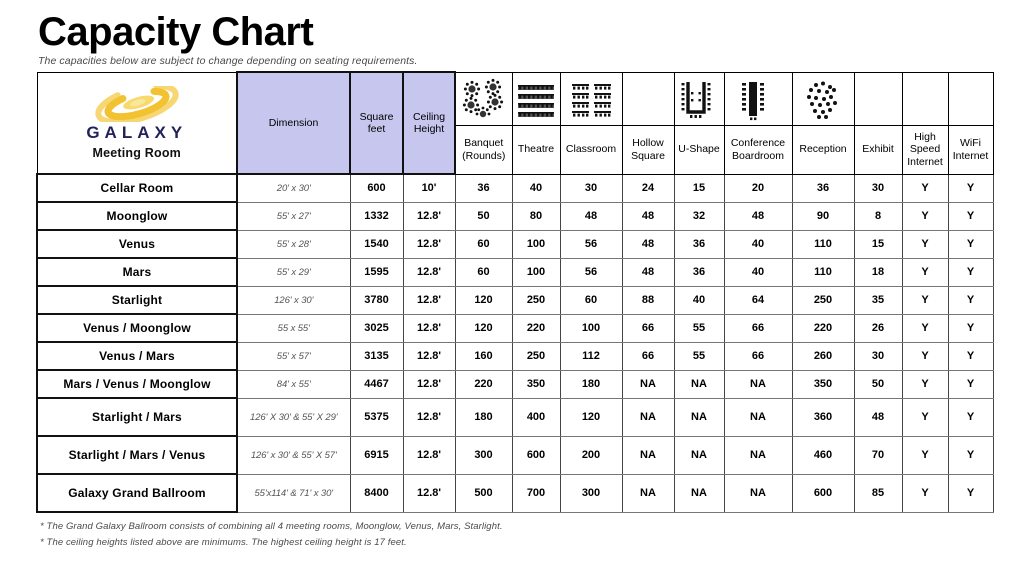  I want to click on cell-room: Starlight / Mars / Venus, so click(137, 455).